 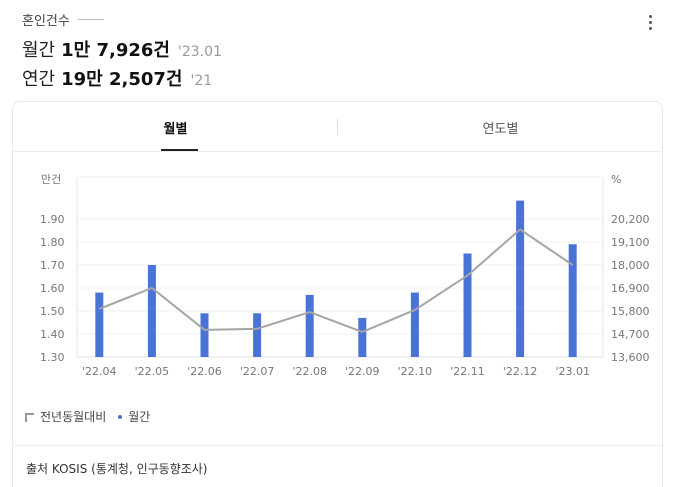 What do you see at coordinates (51, 179) in the screenshot?
I see `left-unit-label: 만건` at bounding box center [51, 179].